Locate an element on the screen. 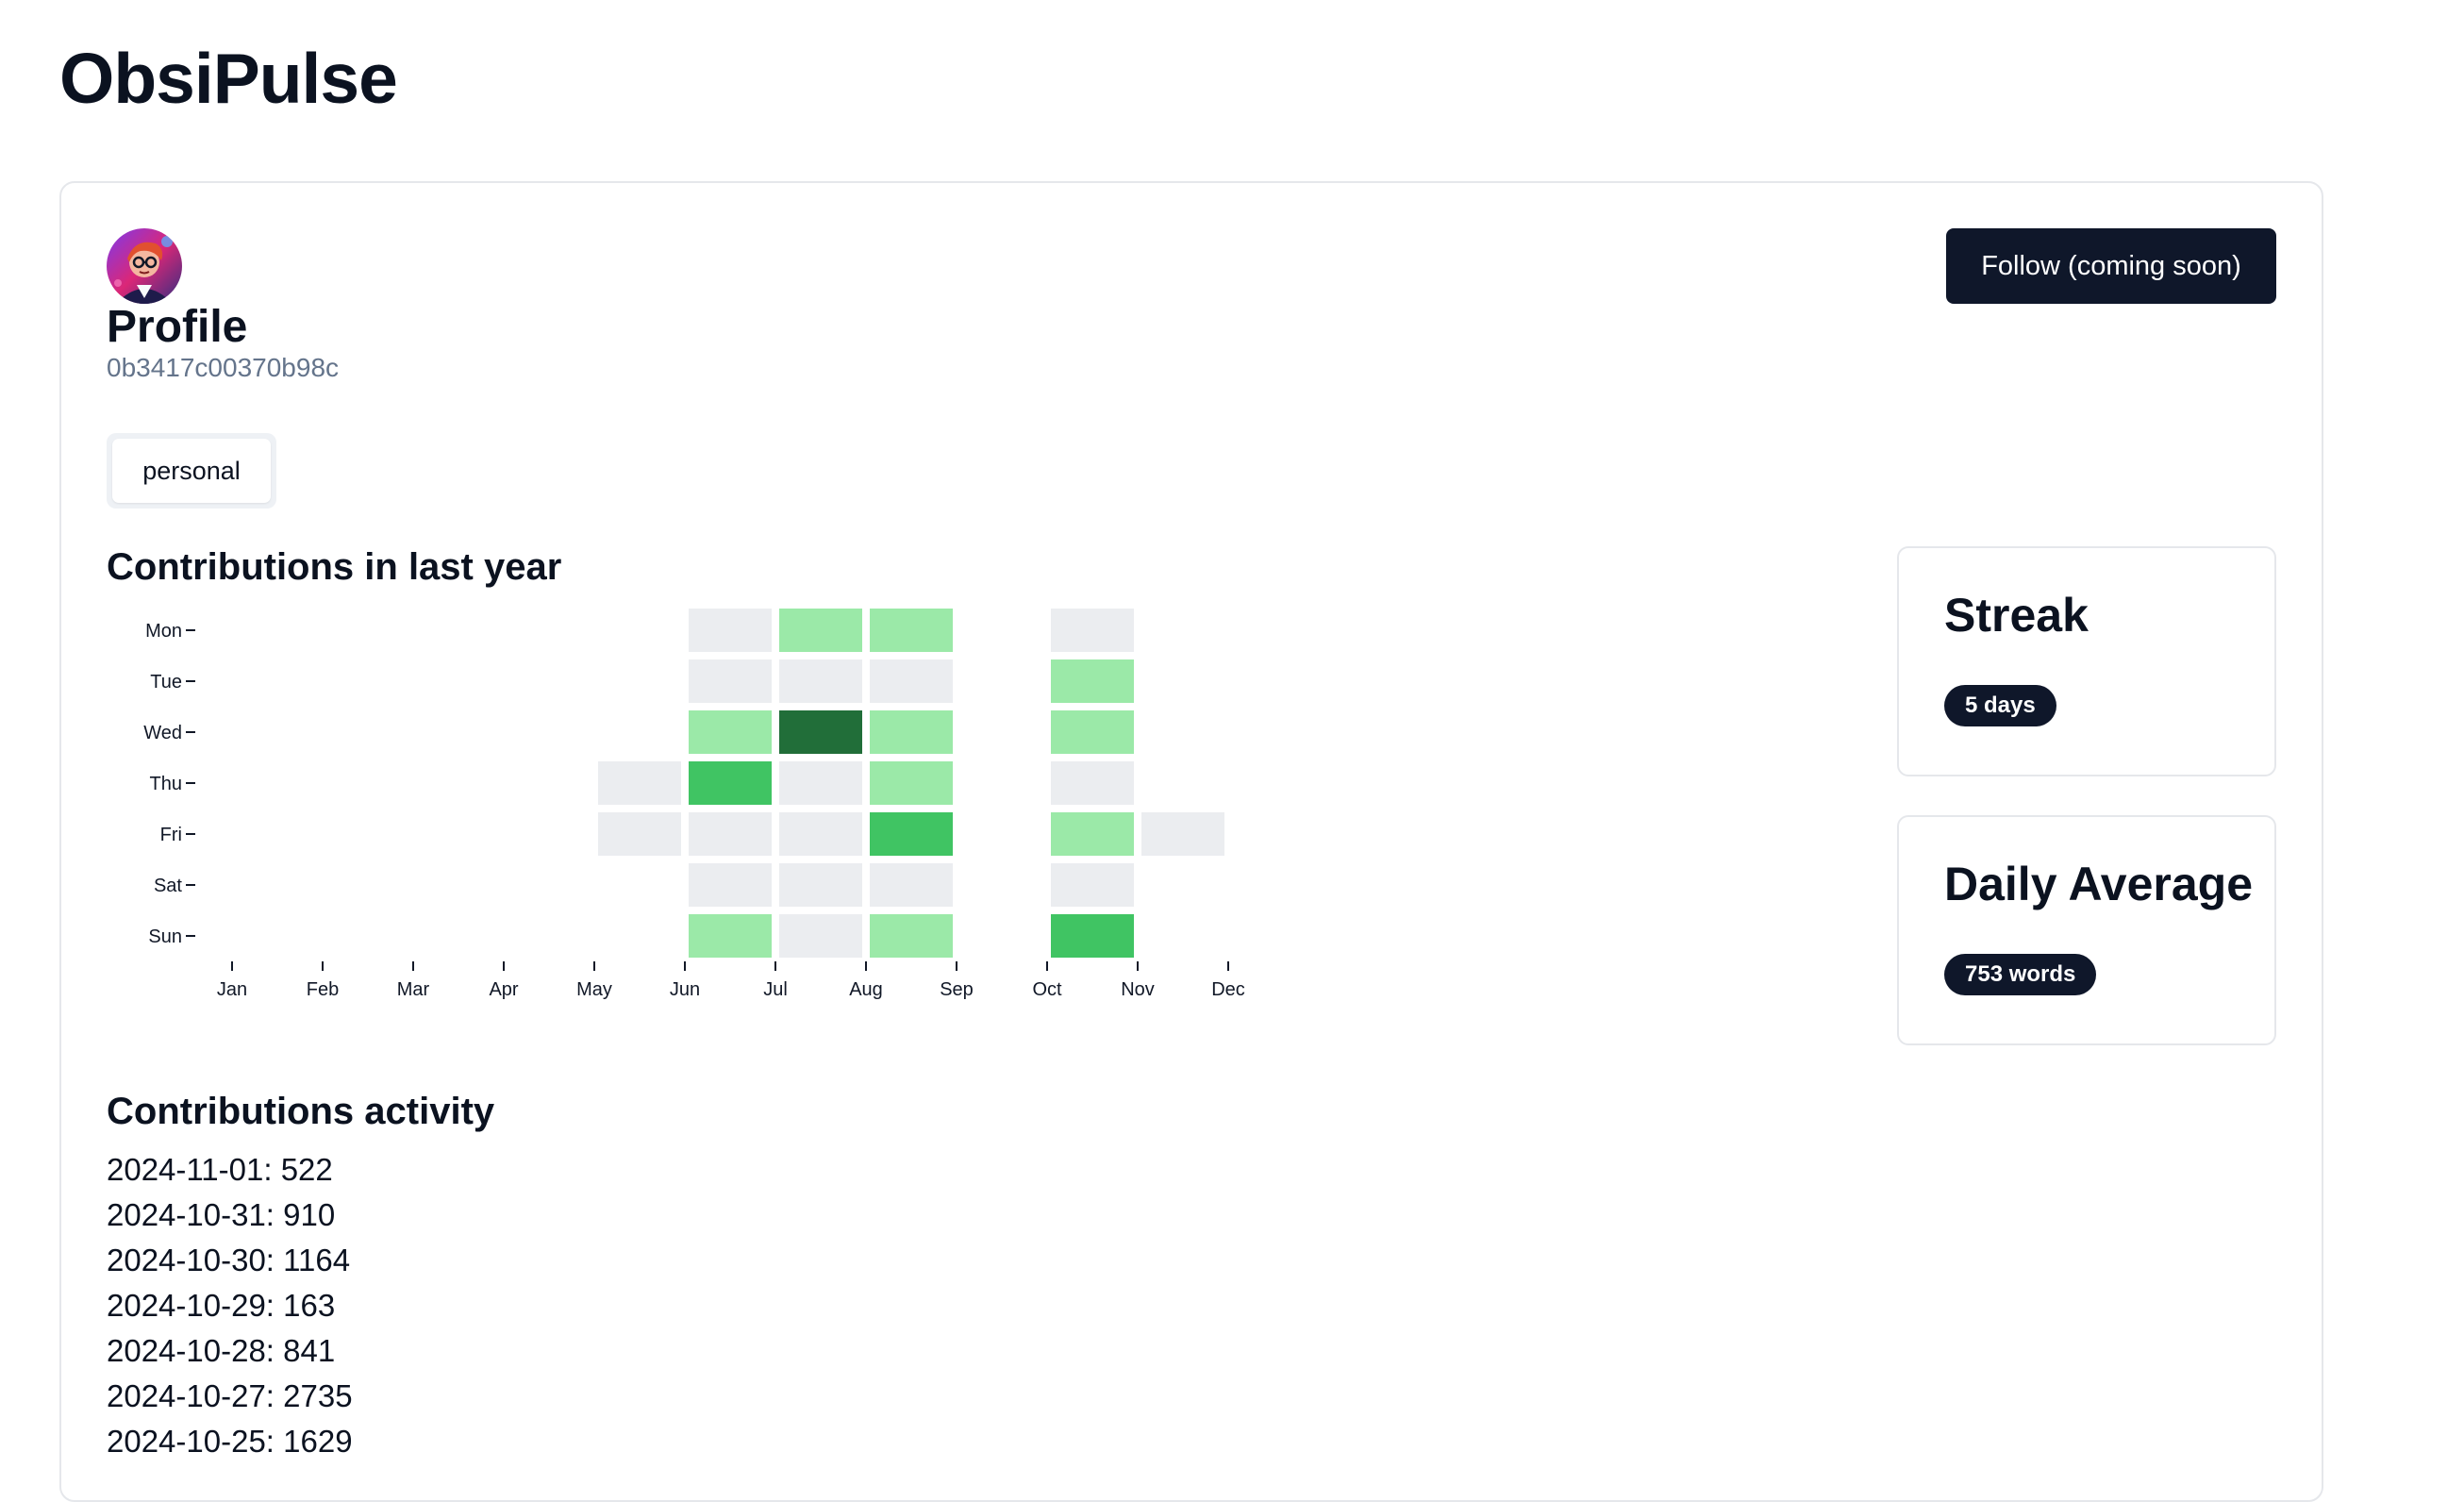 The image size is (2464, 1502). row-label: Wed is located at coordinates (163, 733).